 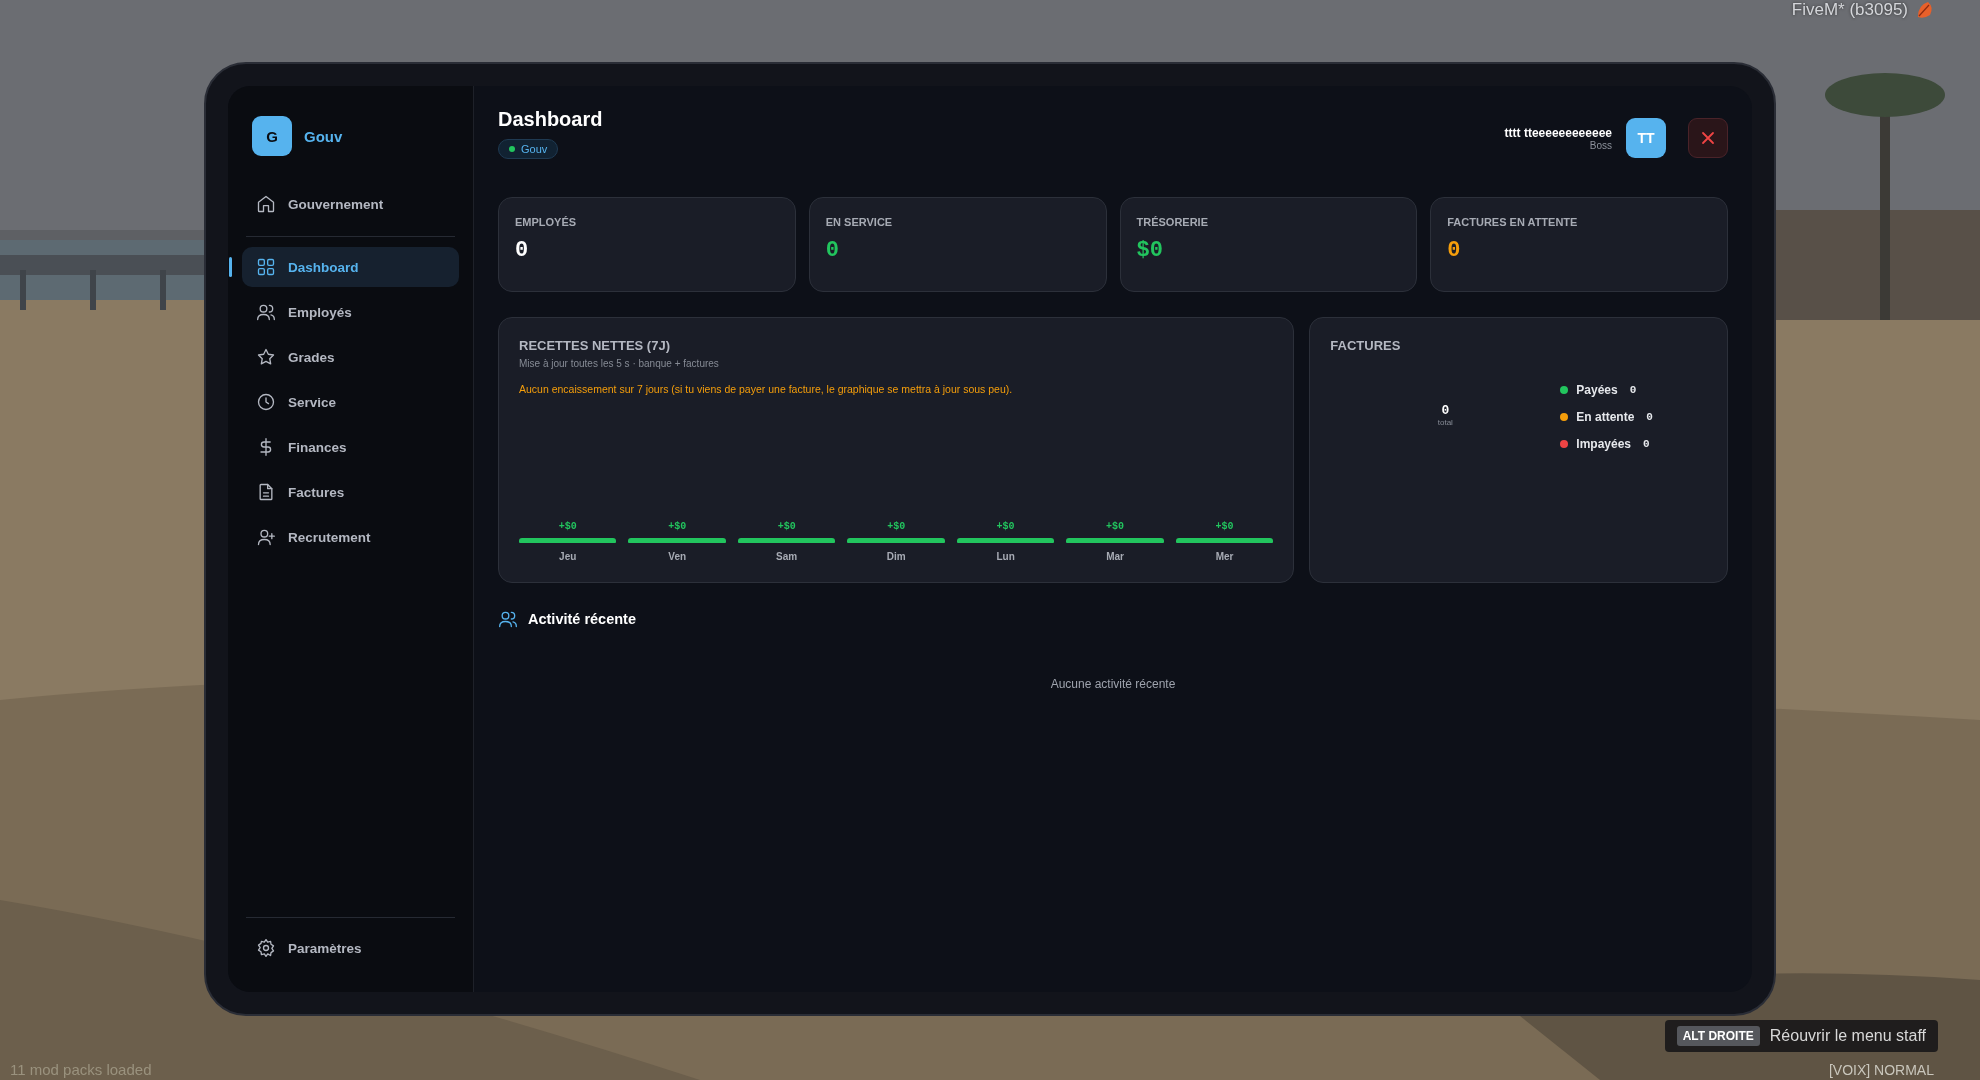 I want to click on notice-text: Aucun encaissement sur 7 jours (si tu viens de payer une facture, le graphique se mettra à jour sous peu)., so click(x=766, y=389).